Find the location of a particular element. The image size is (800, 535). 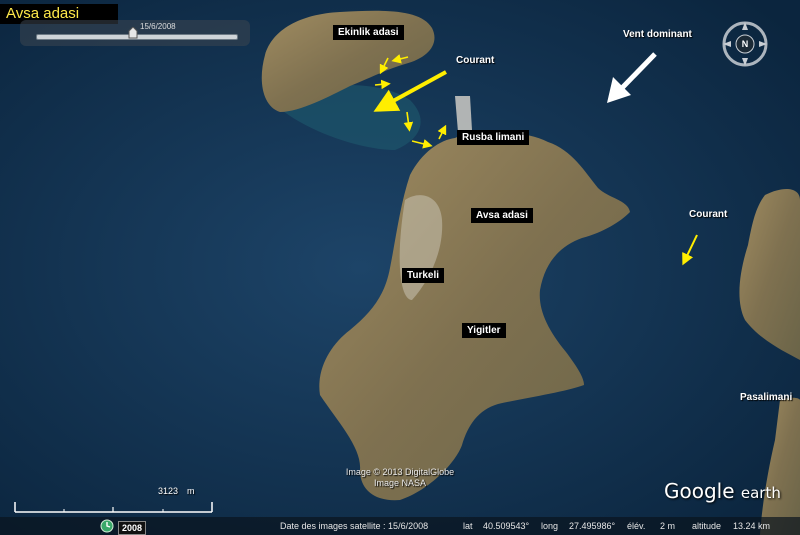

compass-icon: N is located at coordinates (745, 44).